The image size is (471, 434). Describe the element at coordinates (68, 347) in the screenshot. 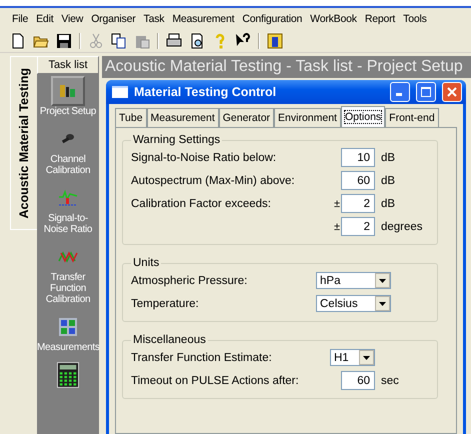

I see `task-label: Measurements` at that location.